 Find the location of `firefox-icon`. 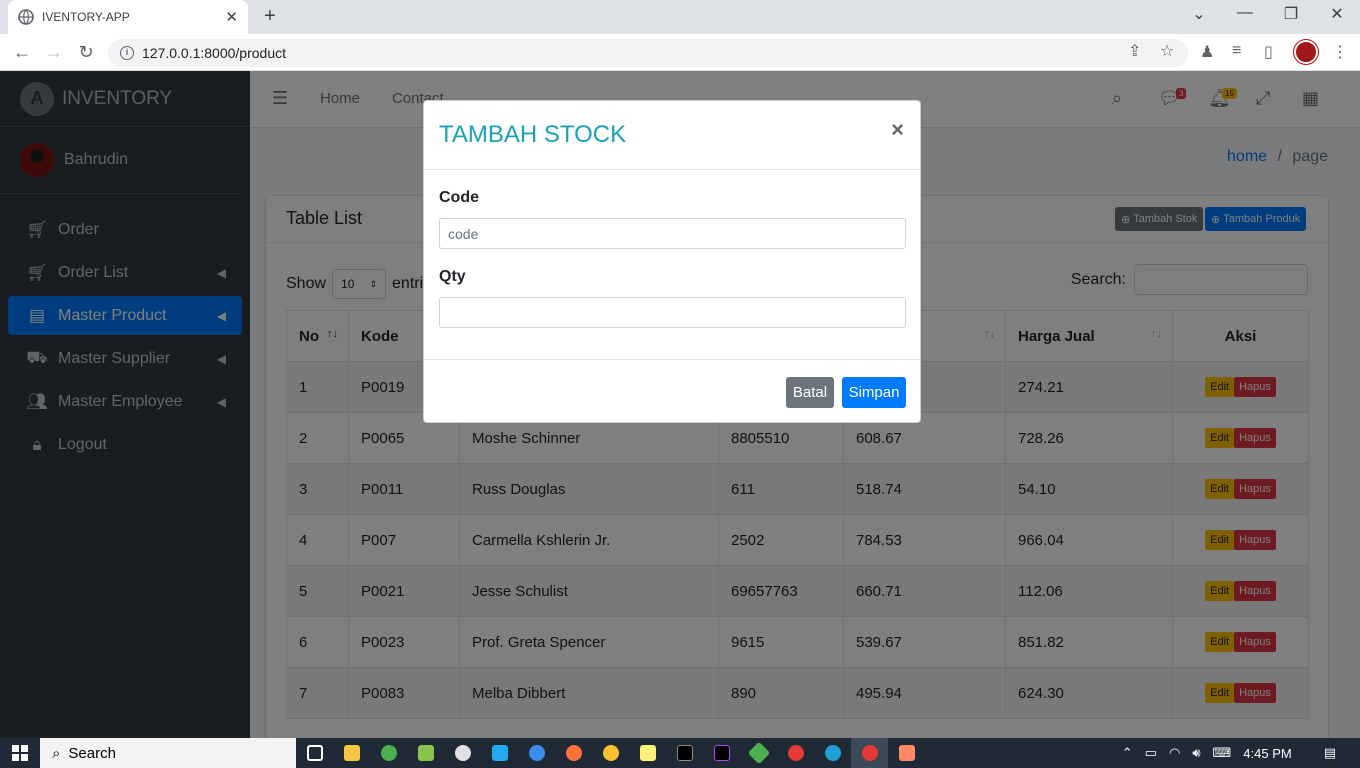

firefox-icon is located at coordinates (573, 753).